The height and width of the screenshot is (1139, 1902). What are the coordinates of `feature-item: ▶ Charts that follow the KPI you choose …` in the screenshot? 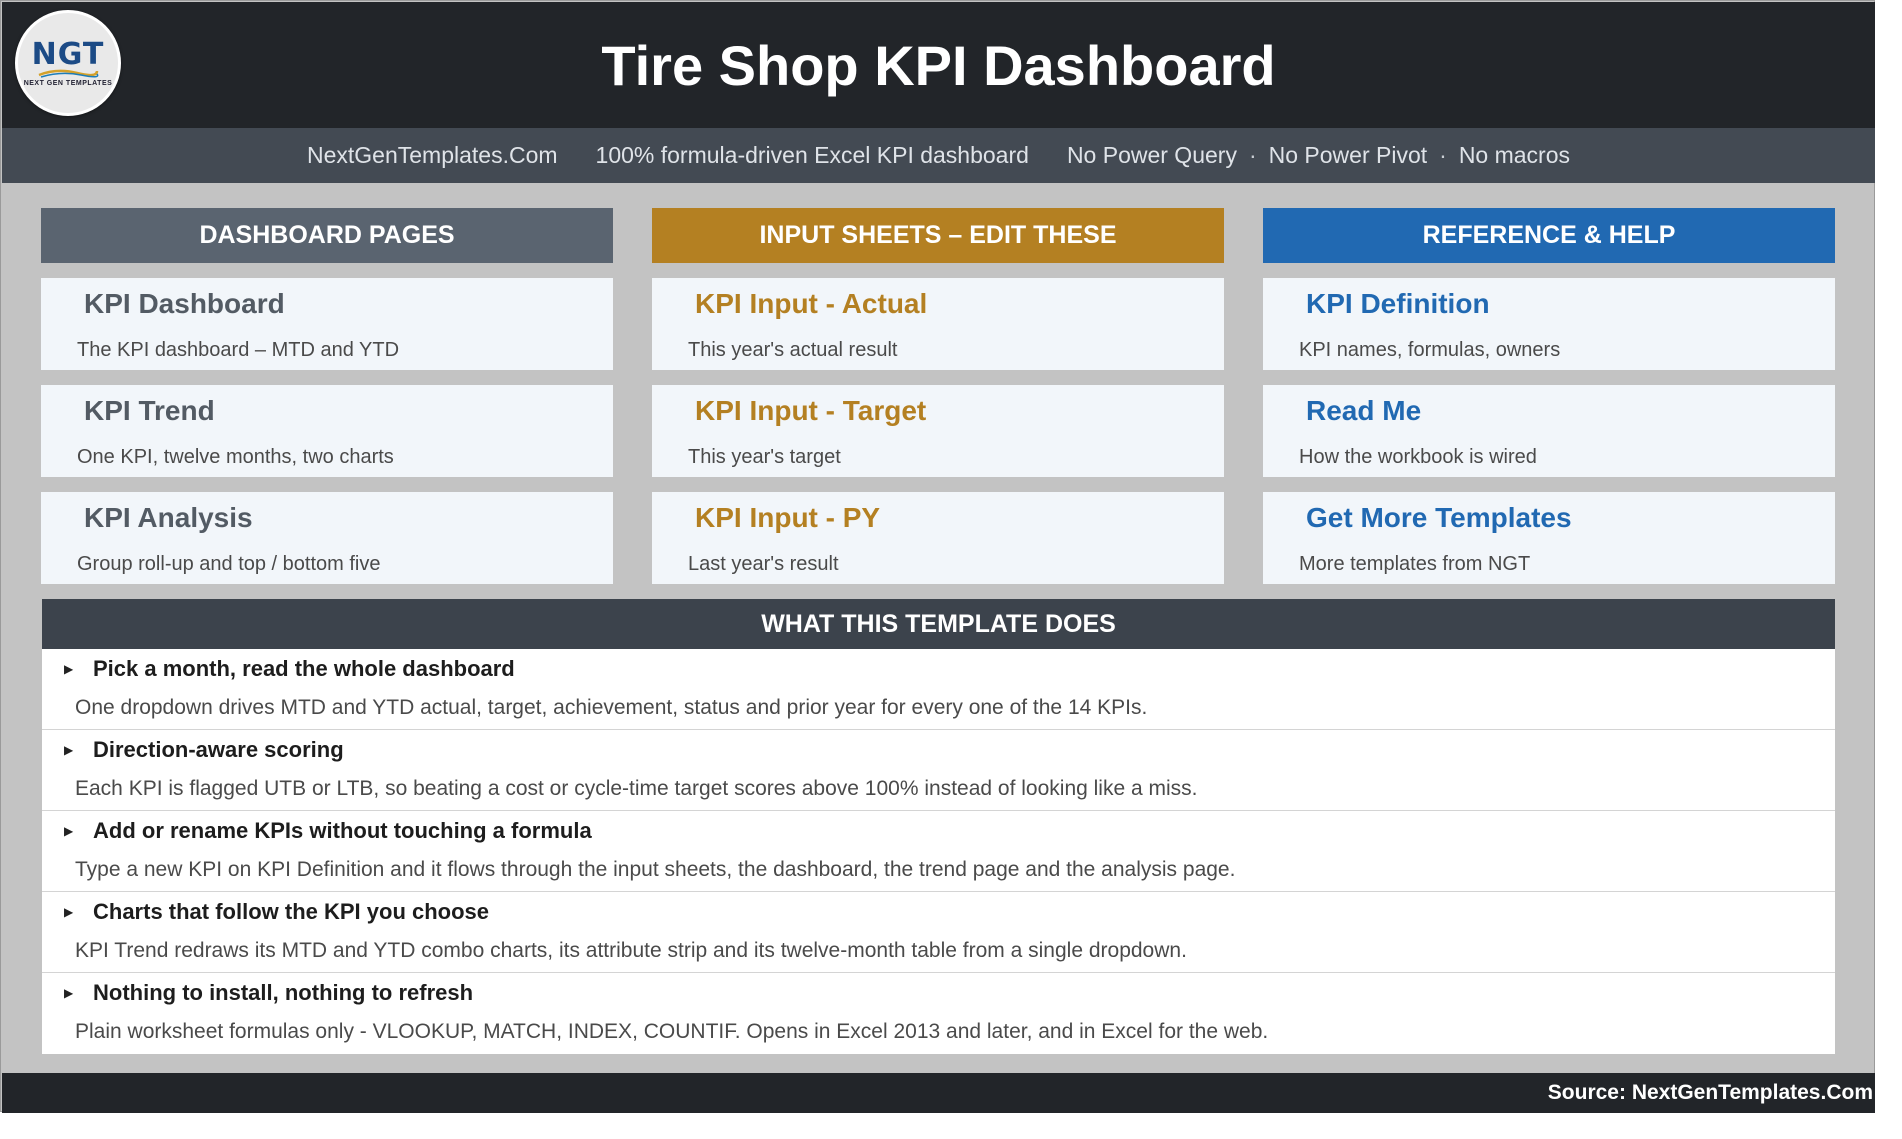 It's located at (938, 932).